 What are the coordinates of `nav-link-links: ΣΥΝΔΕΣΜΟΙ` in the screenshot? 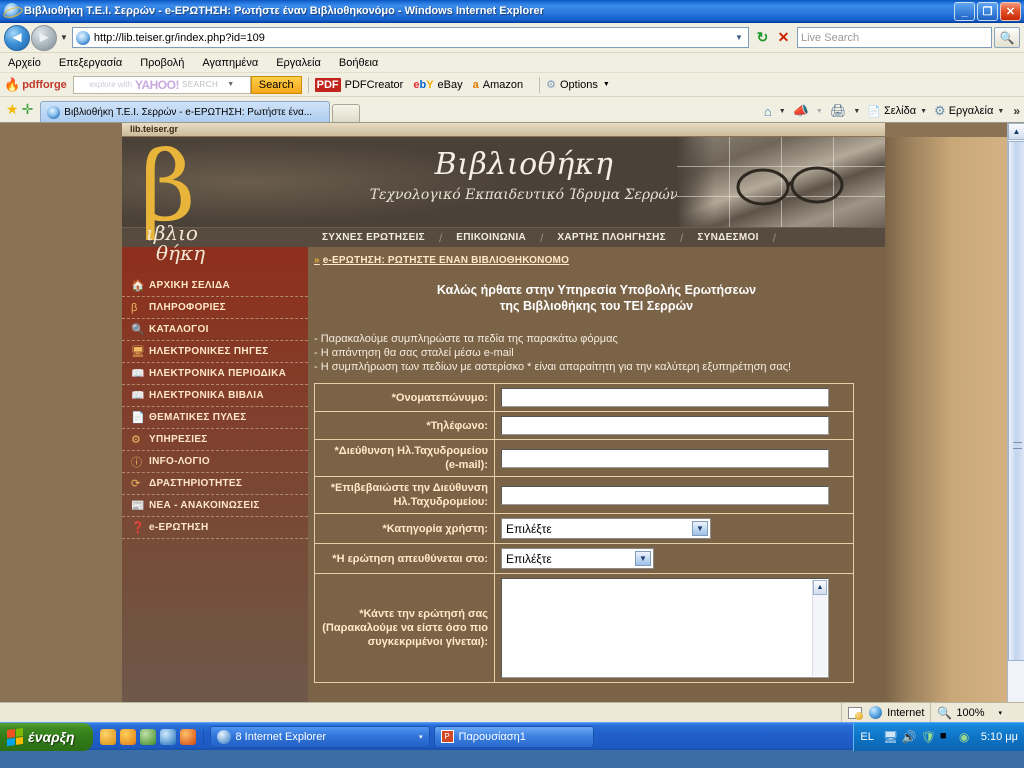 It's located at (727, 237).